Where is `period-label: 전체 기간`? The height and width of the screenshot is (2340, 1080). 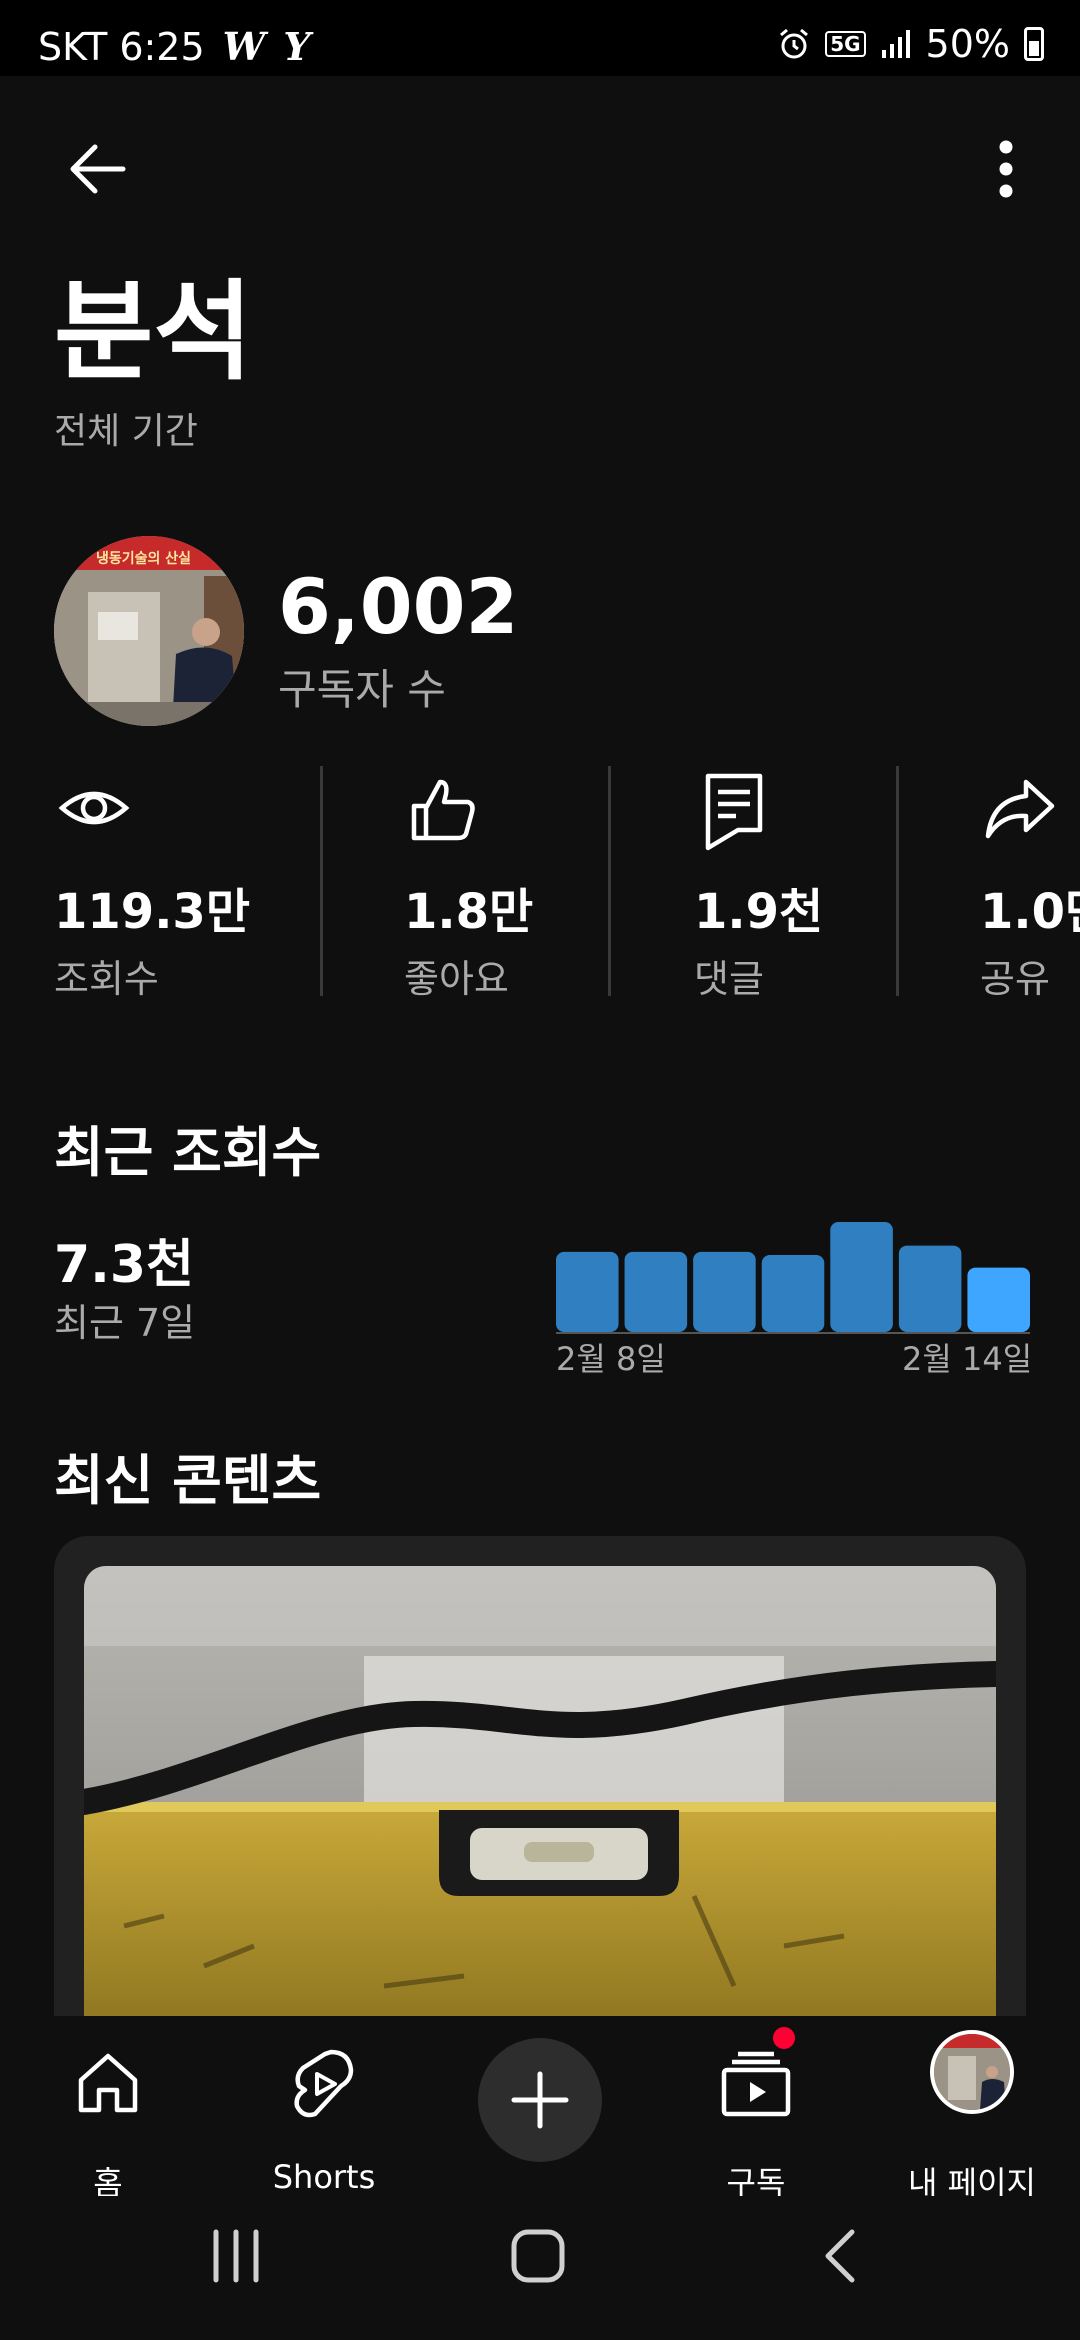 period-label: 전체 기간 is located at coordinates (126, 431).